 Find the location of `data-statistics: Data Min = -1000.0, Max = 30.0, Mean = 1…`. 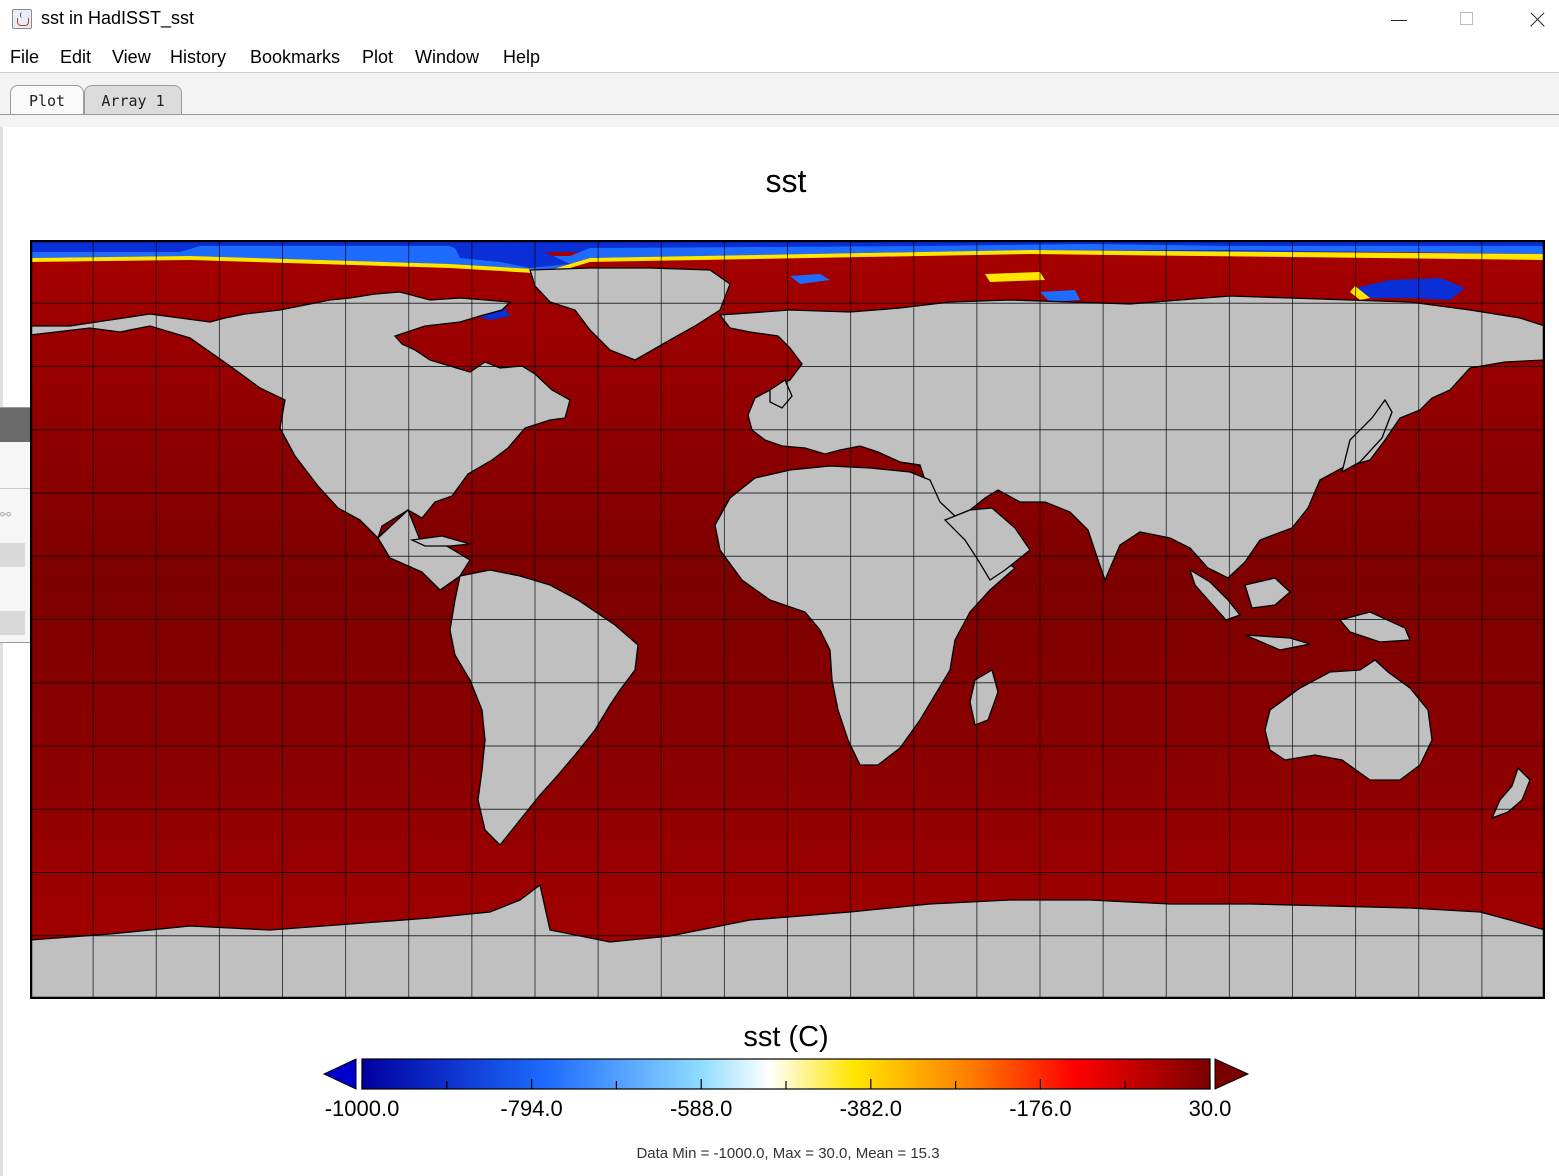

data-statistics: Data Min = -1000.0, Max = 30.0, Mean = 1… is located at coordinates (788, 1153).